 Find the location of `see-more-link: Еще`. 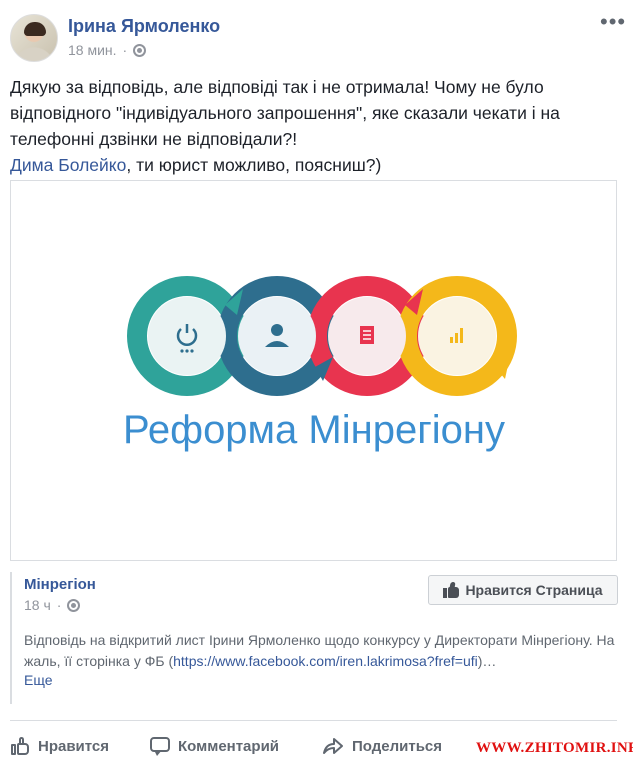

see-more-link: Еще is located at coordinates (38, 680).